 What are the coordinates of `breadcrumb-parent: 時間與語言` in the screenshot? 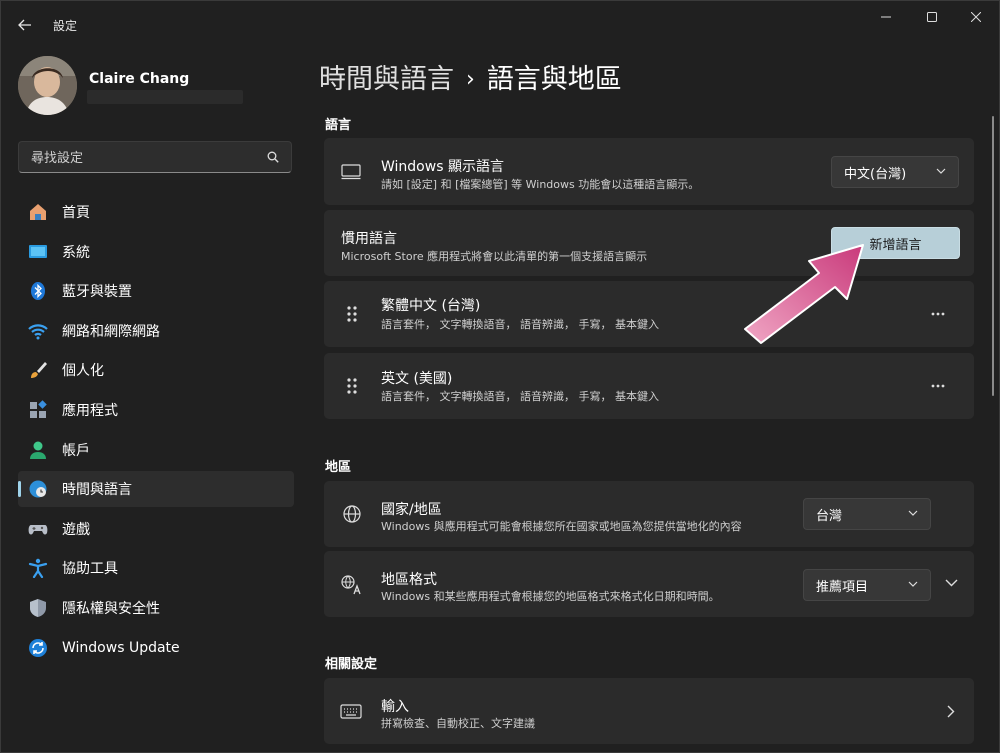 It's located at (386, 79).